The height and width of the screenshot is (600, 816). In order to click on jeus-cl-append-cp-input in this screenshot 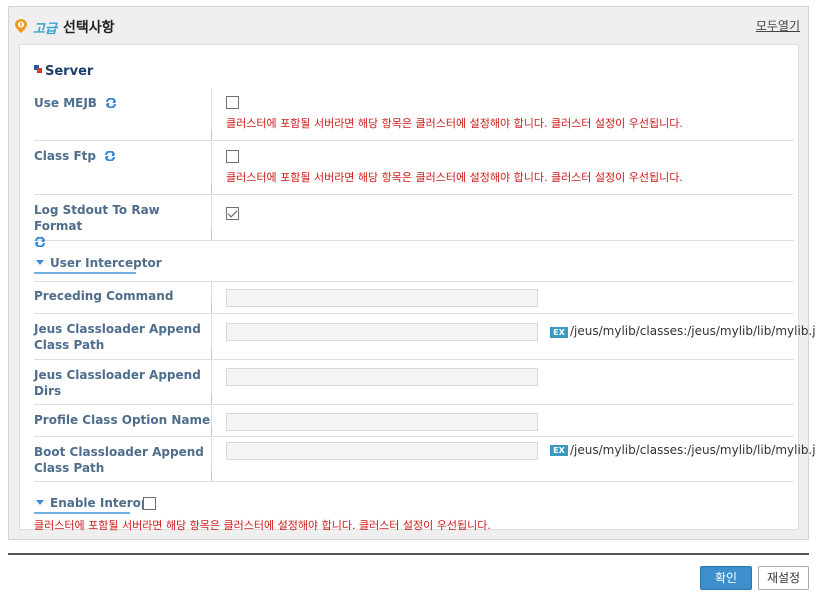, I will do `click(382, 332)`.